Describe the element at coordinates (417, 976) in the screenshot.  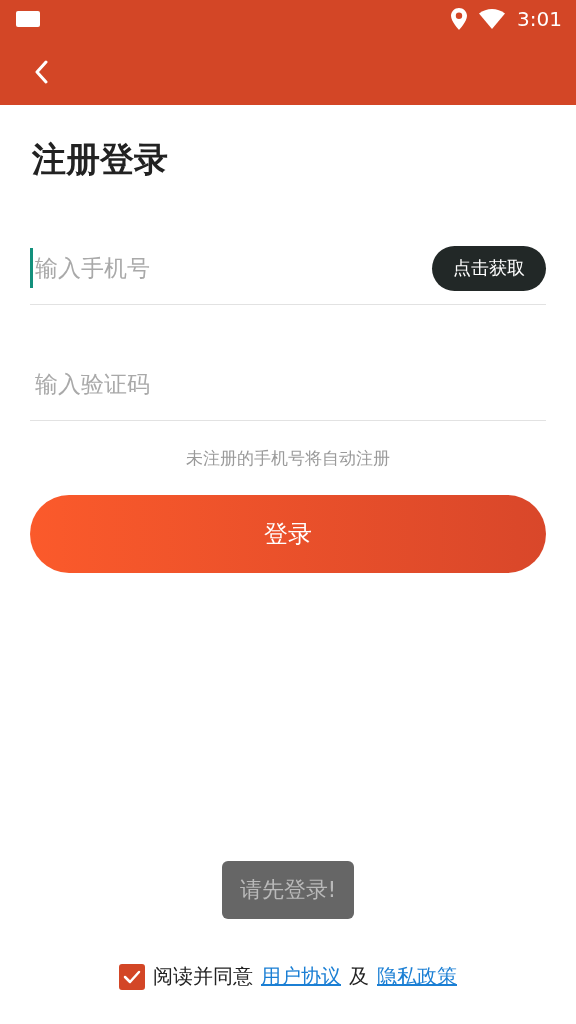
I see `privacy-policy-link: 隐私政策` at that location.